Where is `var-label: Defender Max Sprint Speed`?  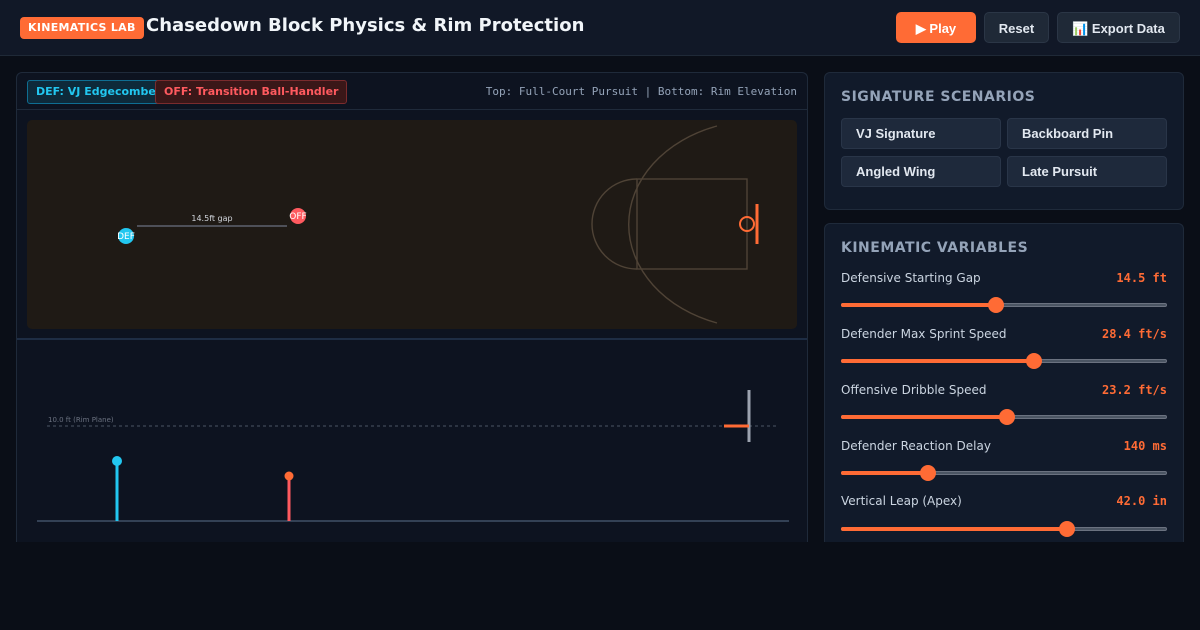 var-label: Defender Max Sprint Speed is located at coordinates (924, 334).